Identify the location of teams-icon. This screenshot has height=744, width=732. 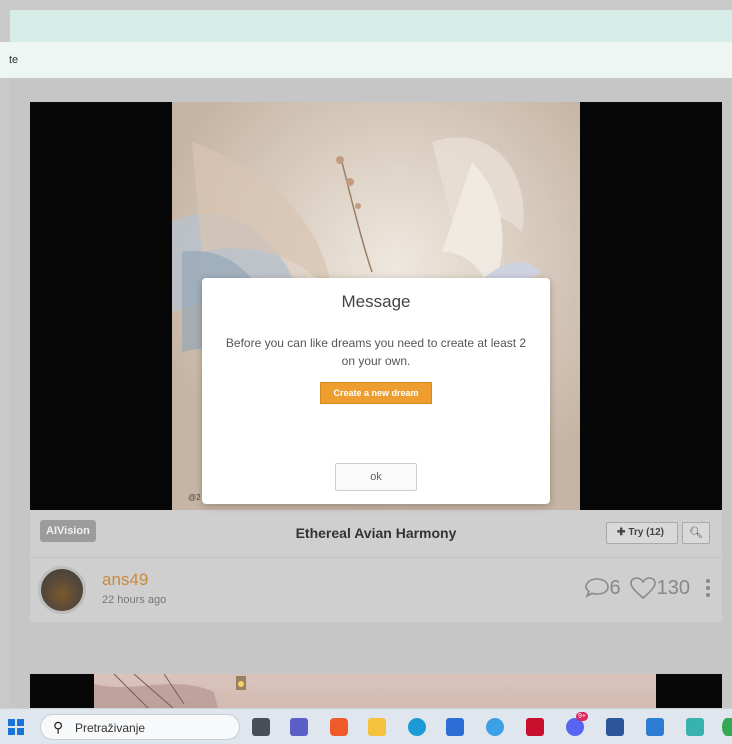
(299, 727).